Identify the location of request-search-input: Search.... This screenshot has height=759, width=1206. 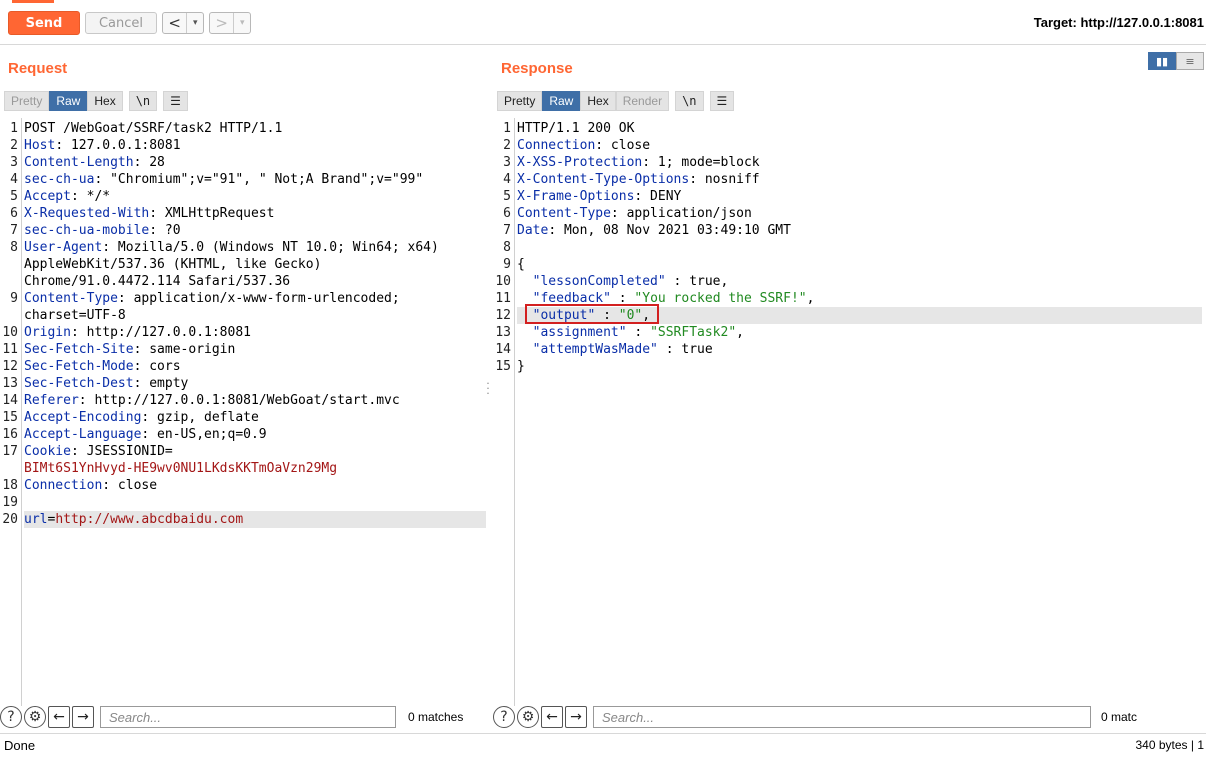
(248, 717).